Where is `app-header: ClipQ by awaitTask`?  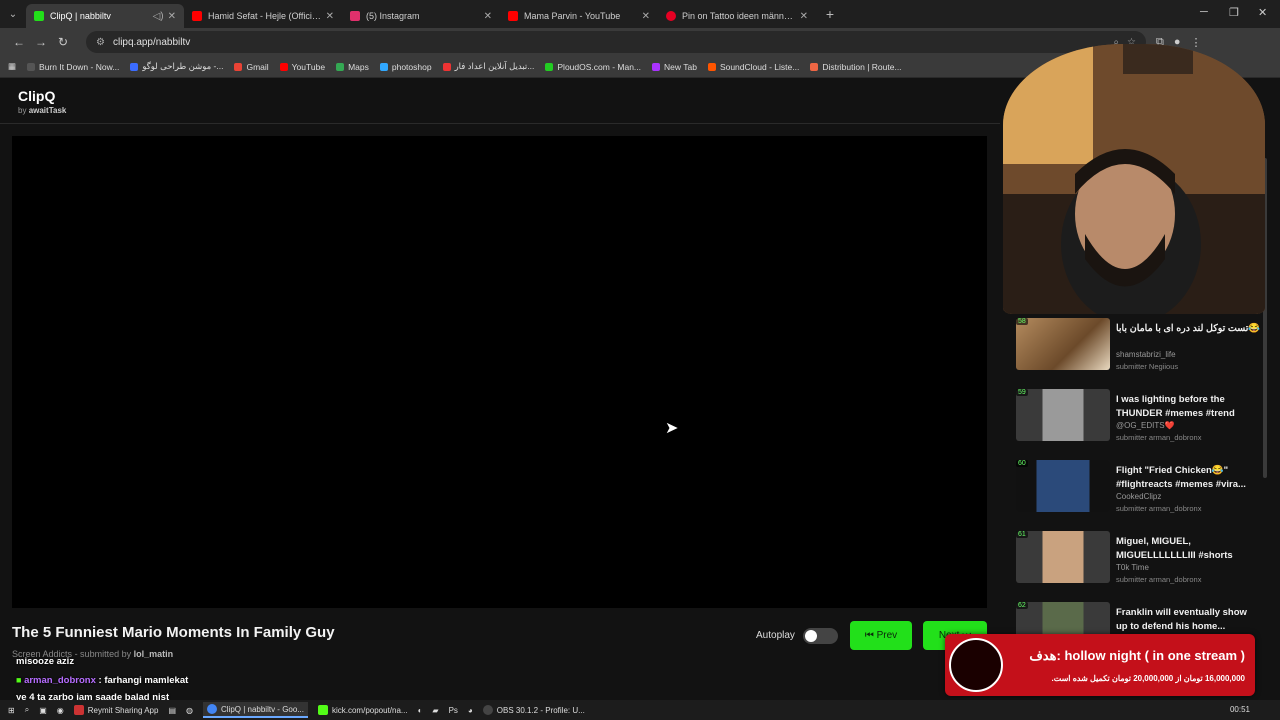 app-header: ClipQ by awaitTask is located at coordinates (500, 101).